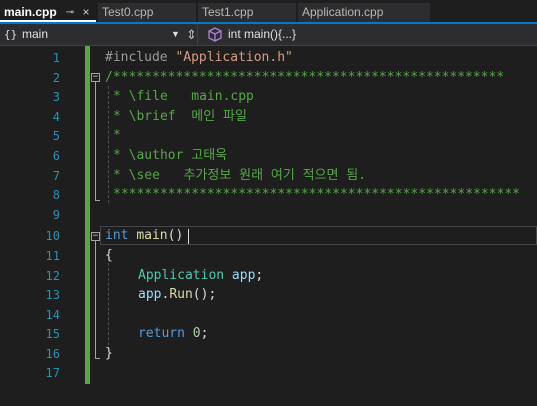 This screenshot has width=537, height=406. I want to click on code-line-13: app.Run();, so click(177, 295).